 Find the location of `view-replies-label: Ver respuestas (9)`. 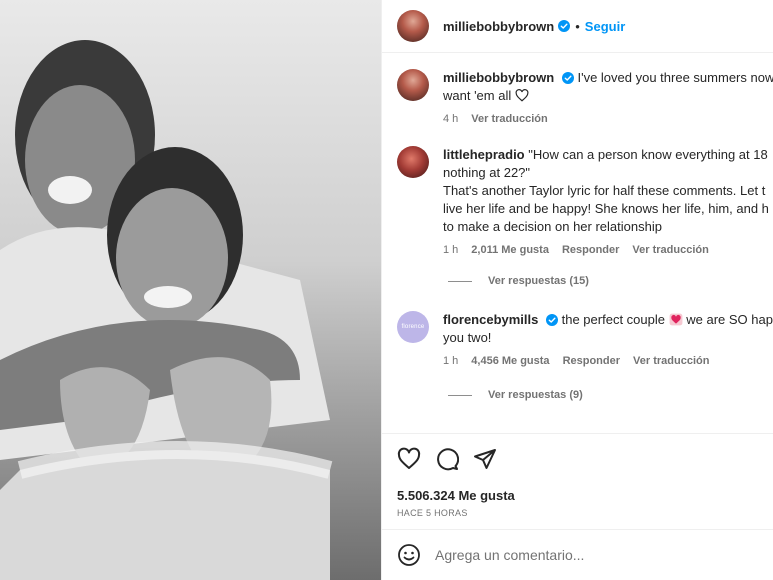

view-replies-label: Ver respuestas (9) is located at coordinates (535, 395).